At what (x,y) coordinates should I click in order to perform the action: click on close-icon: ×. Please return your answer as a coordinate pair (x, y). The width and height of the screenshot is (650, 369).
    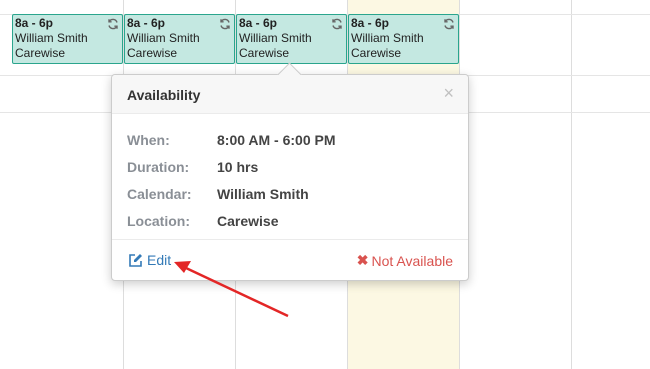
    Looking at the image, I should click on (448, 93).